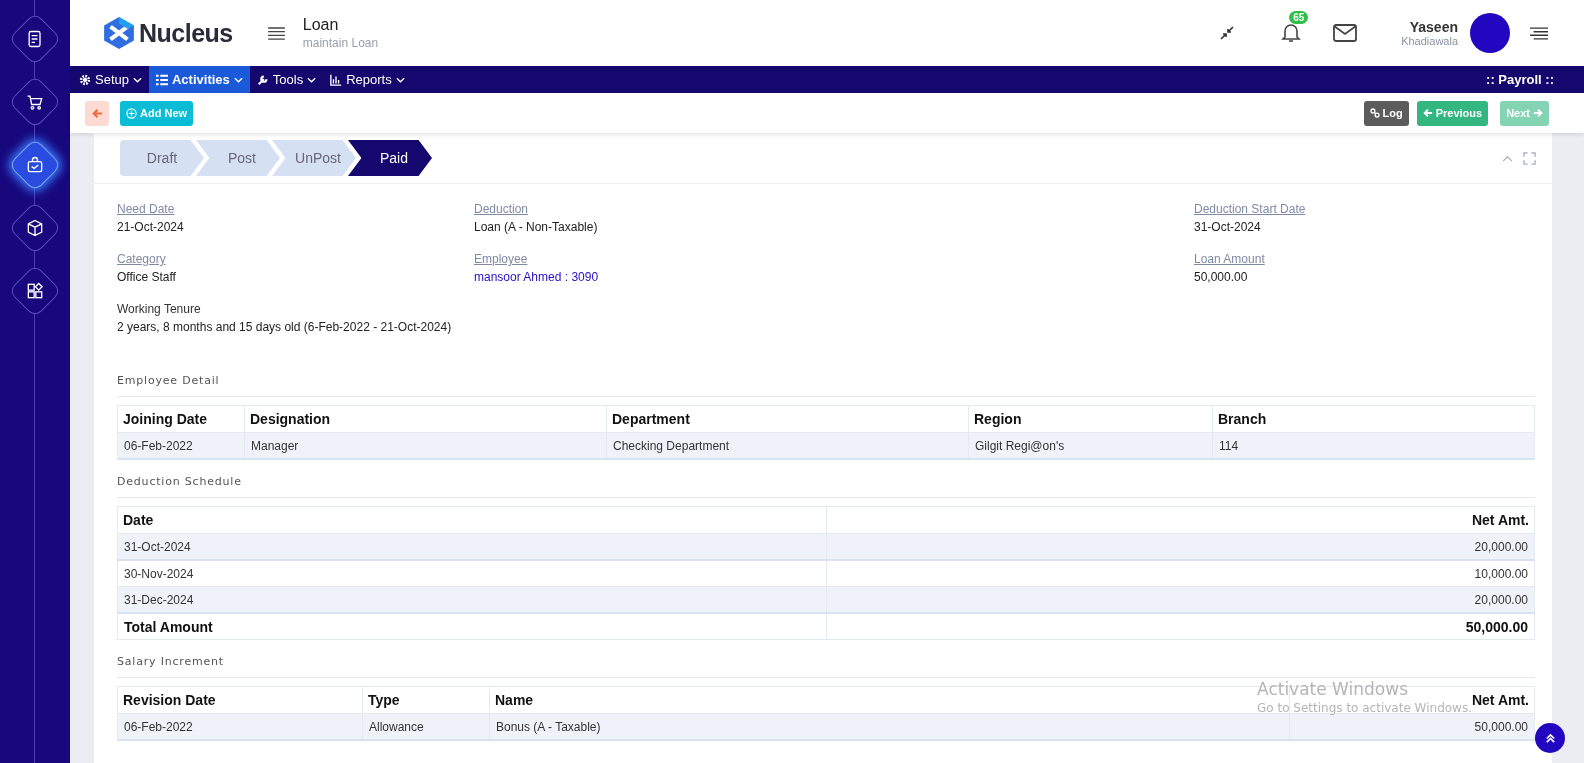  I want to click on field-label: Need Date, so click(146, 209).